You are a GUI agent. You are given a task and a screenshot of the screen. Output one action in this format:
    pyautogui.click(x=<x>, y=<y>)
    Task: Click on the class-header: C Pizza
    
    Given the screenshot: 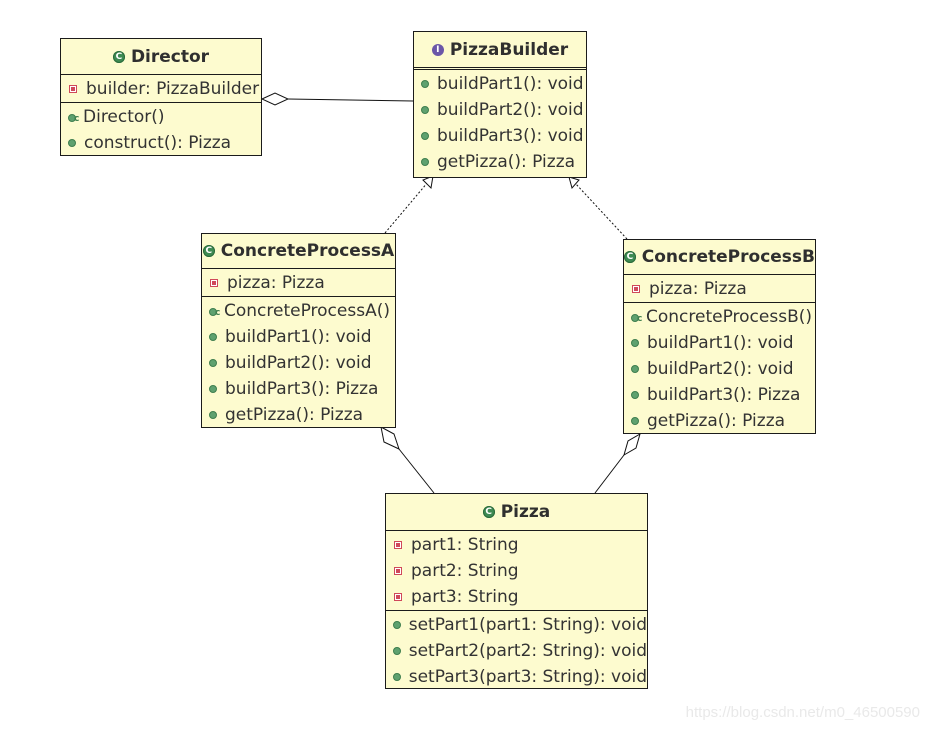 What is the action you would take?
    pyautogui.click(x=516, y=512)
    